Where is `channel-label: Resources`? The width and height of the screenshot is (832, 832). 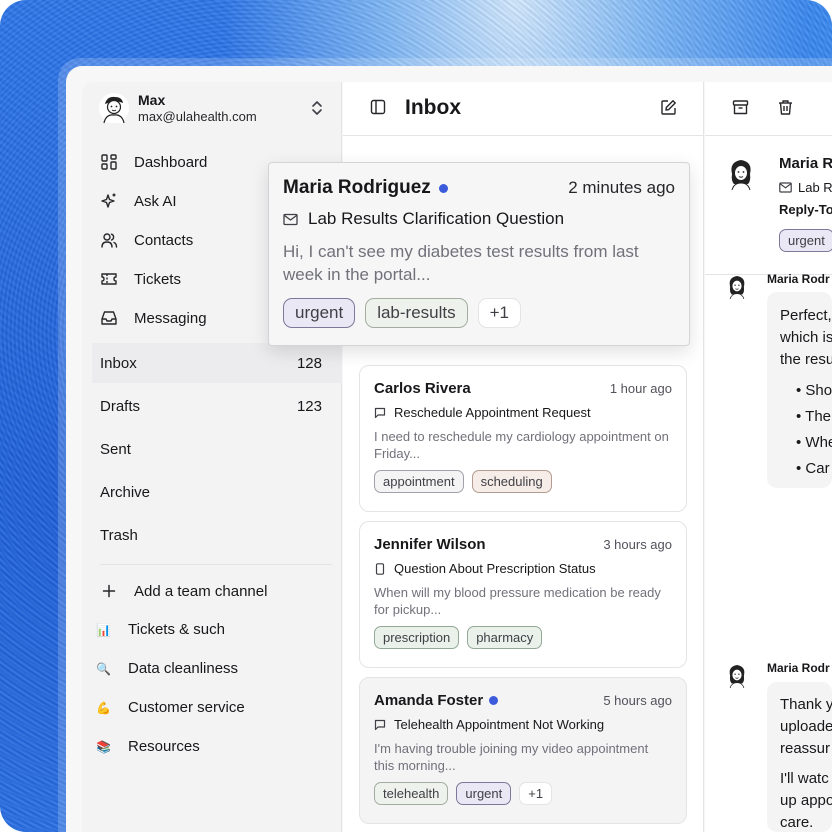
channel-label: Resources is located at coordinates (164, 746).